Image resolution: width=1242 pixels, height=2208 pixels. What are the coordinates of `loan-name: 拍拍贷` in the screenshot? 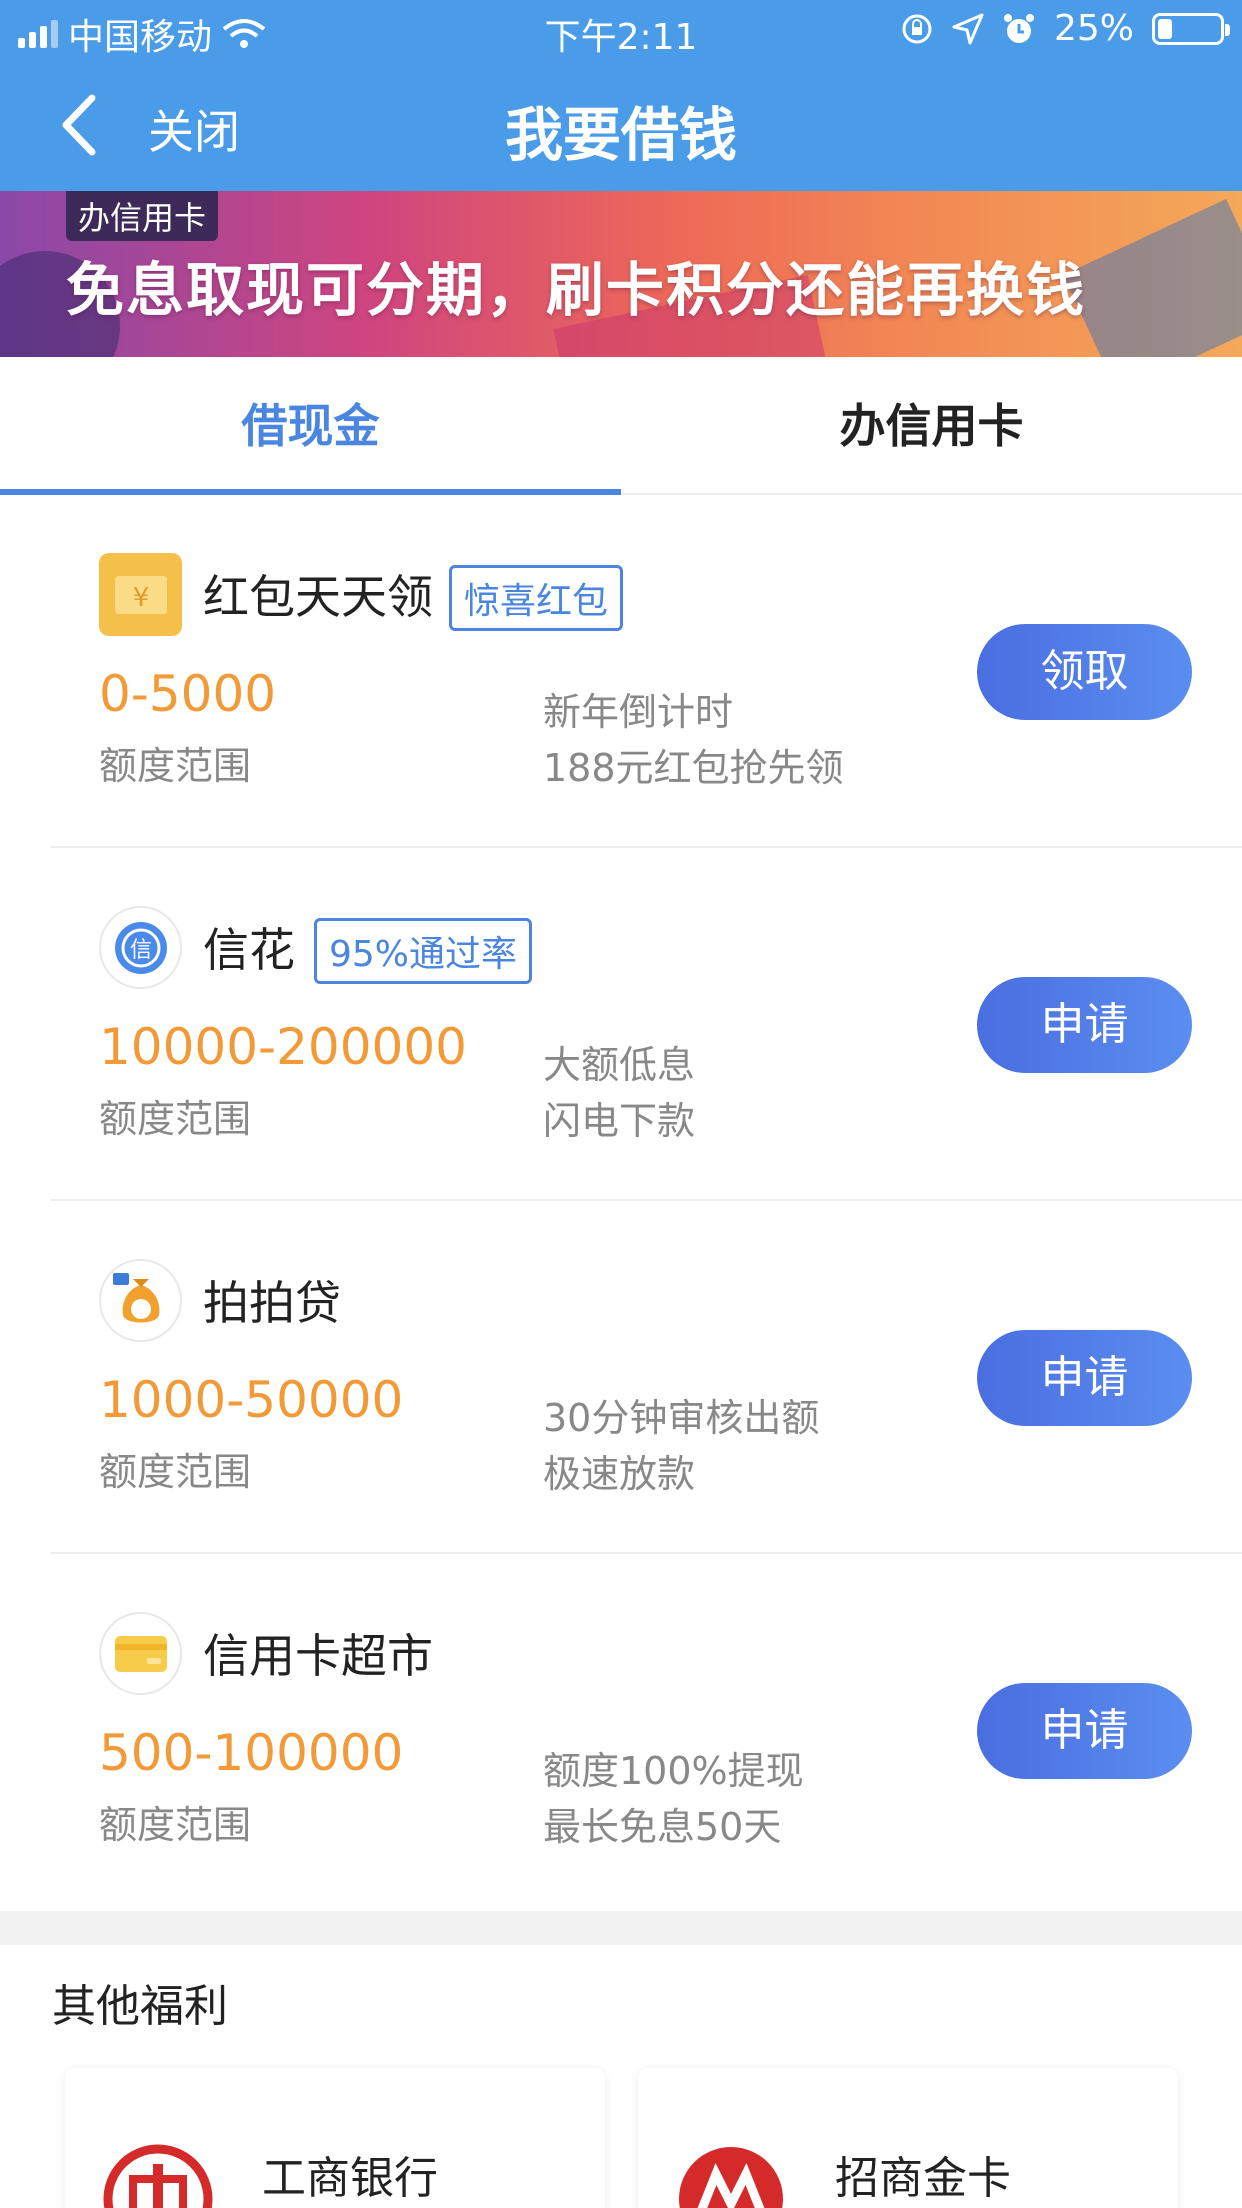 It's located at (272, 1303).